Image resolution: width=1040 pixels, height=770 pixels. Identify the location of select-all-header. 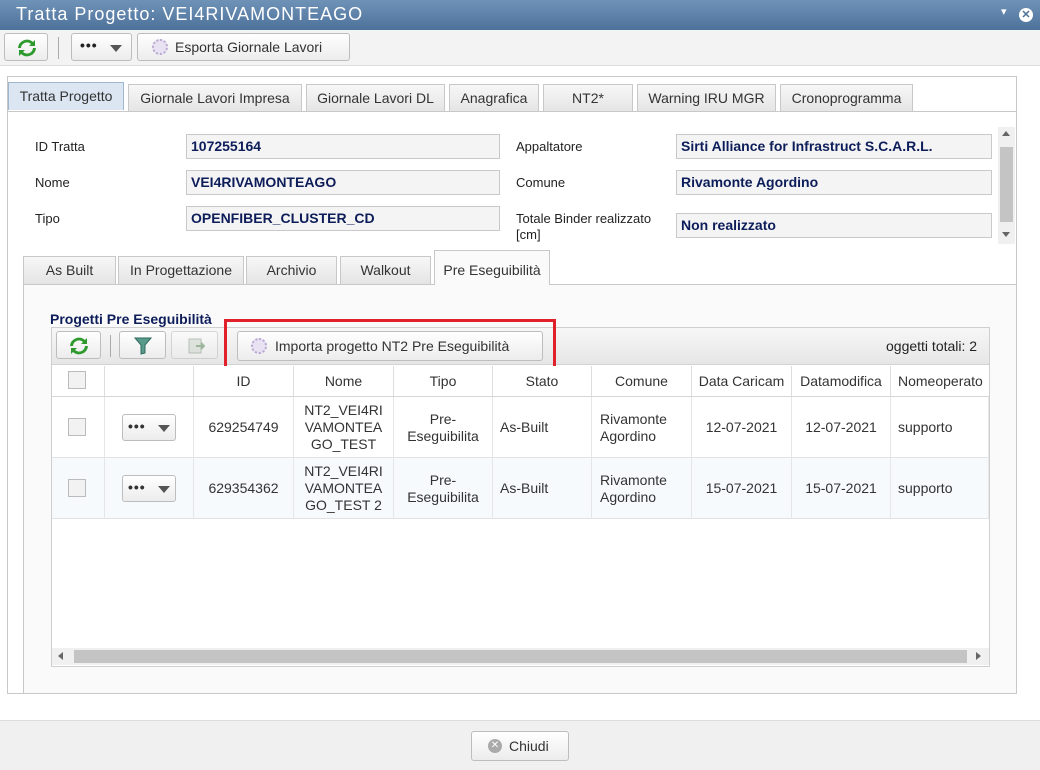
(78, 381).